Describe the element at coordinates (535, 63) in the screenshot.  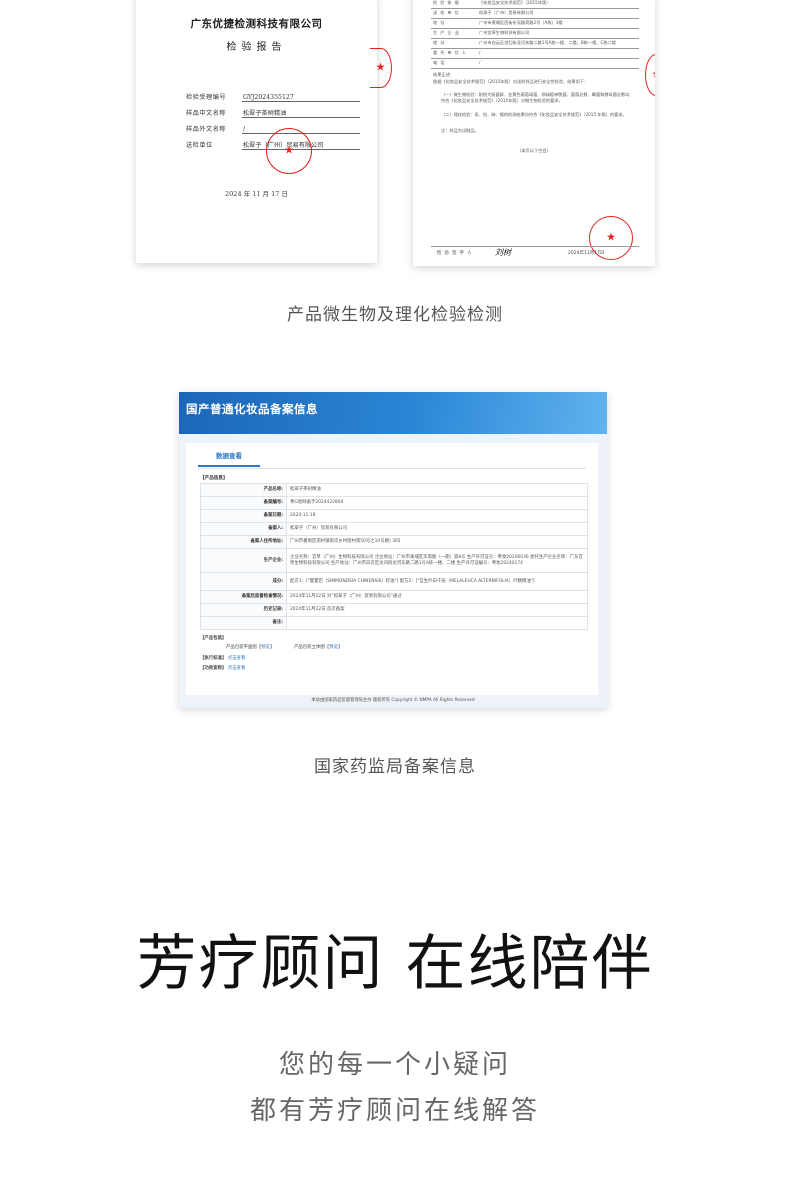
I see `report-row: 电话 /` at that location.